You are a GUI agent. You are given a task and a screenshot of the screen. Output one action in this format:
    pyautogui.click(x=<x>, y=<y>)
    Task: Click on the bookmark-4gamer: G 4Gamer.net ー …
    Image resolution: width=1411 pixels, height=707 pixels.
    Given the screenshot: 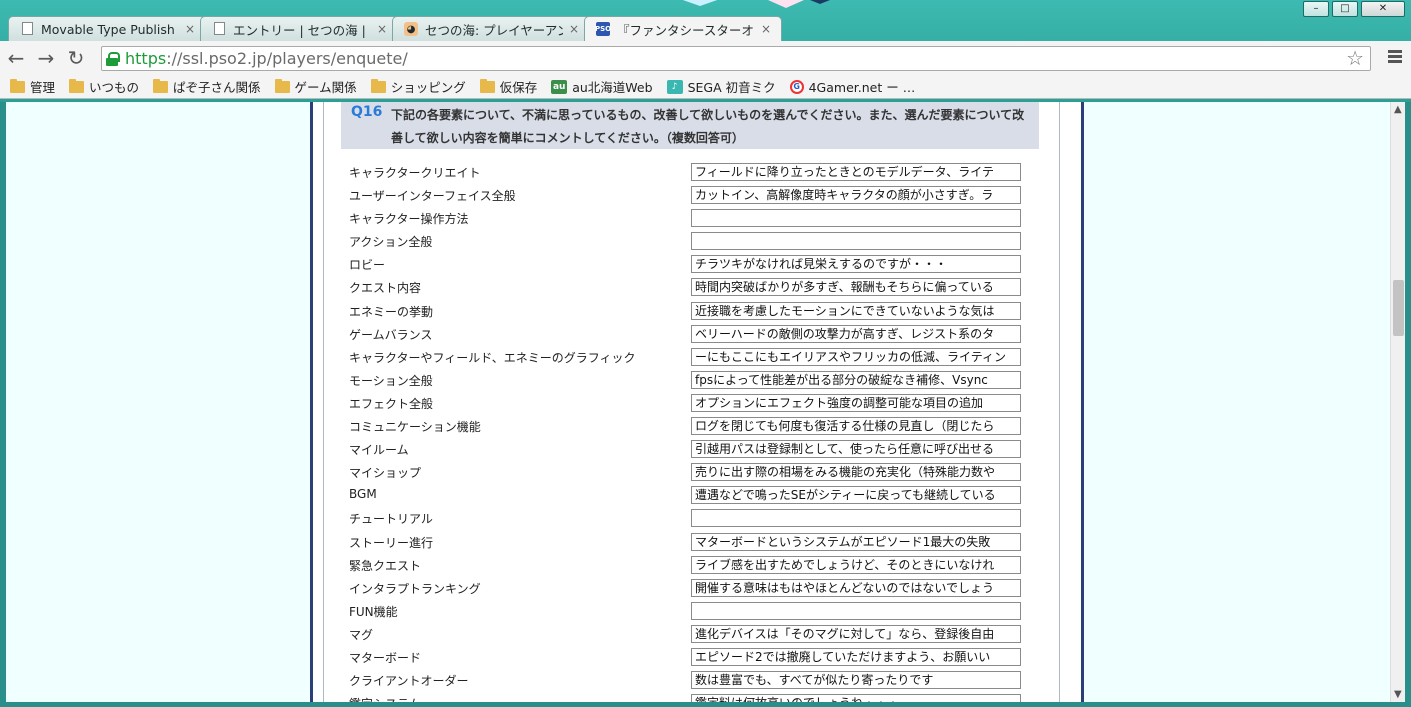 What is the action you would take?
    pyautogui.click(x=852, y=86)
    